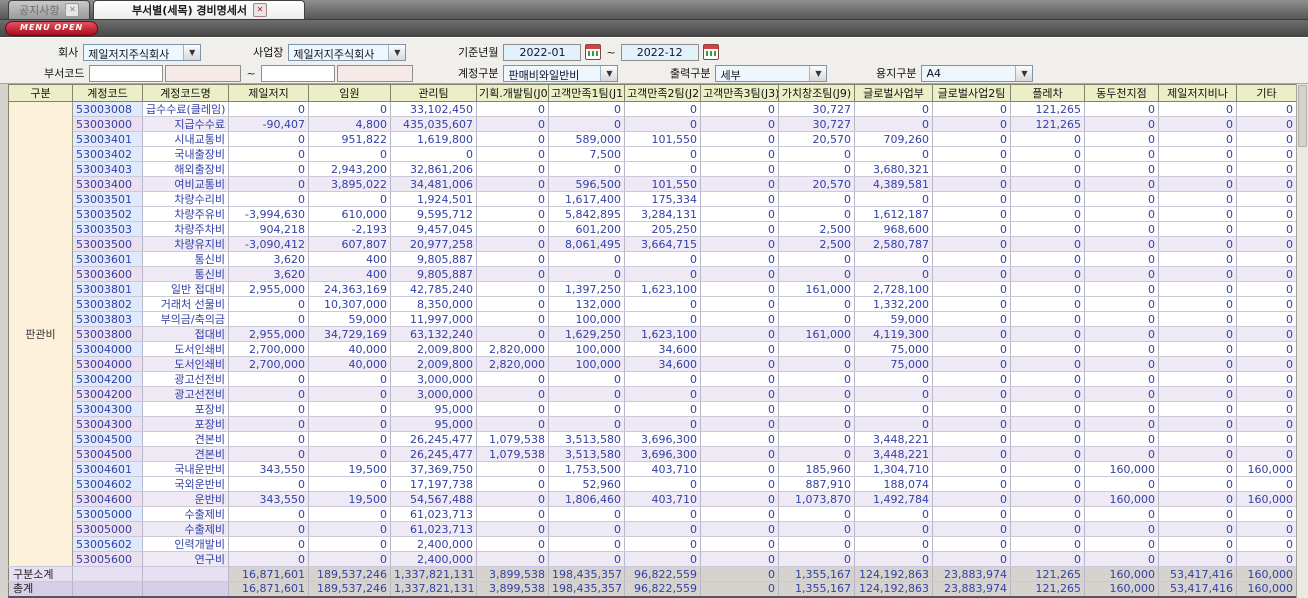 This screenshot has width=1308, height=598. I want to click on amount-cell: 2,700,000, so click(268, 364).